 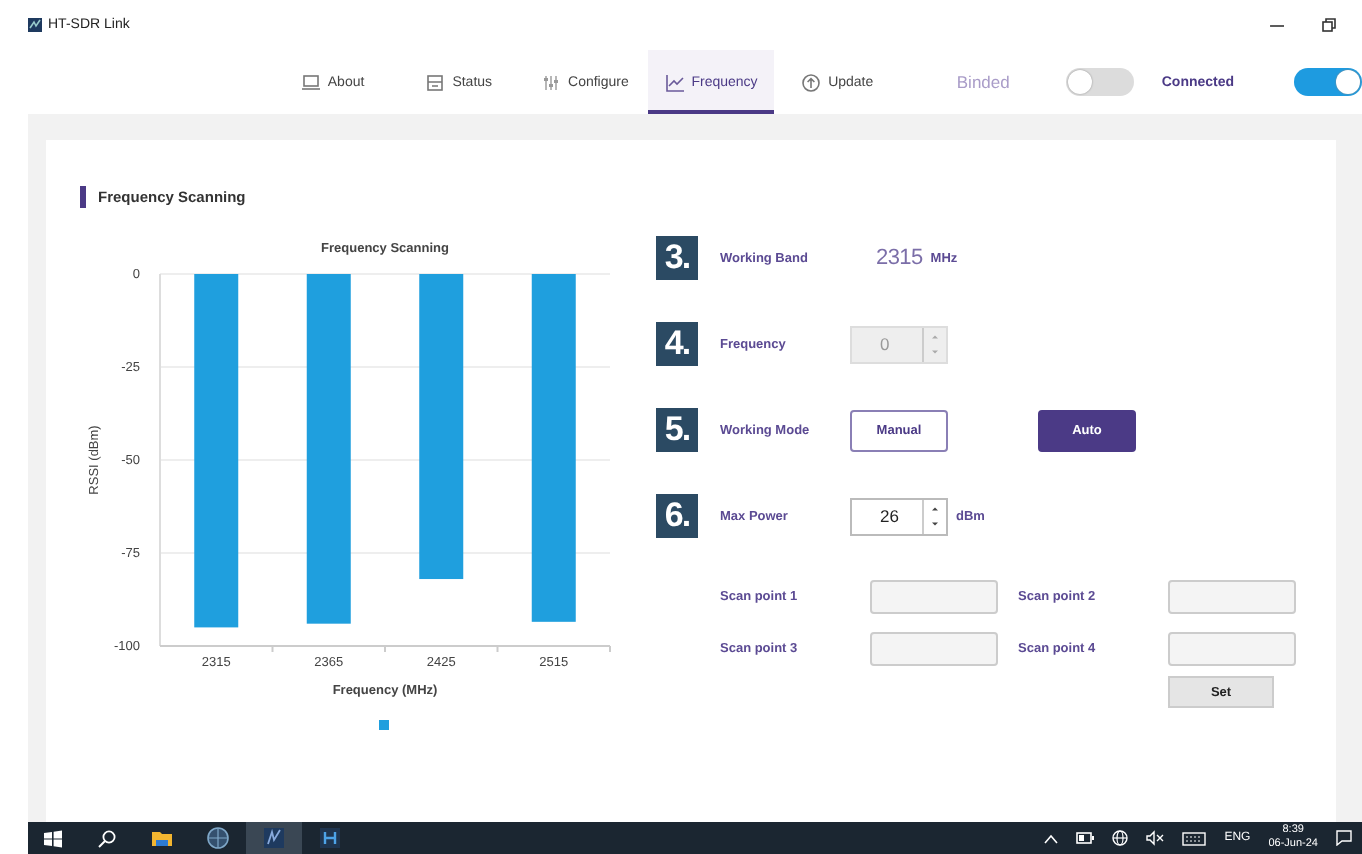 I want to click on signal-app-icon, so click(x=274, y=838).